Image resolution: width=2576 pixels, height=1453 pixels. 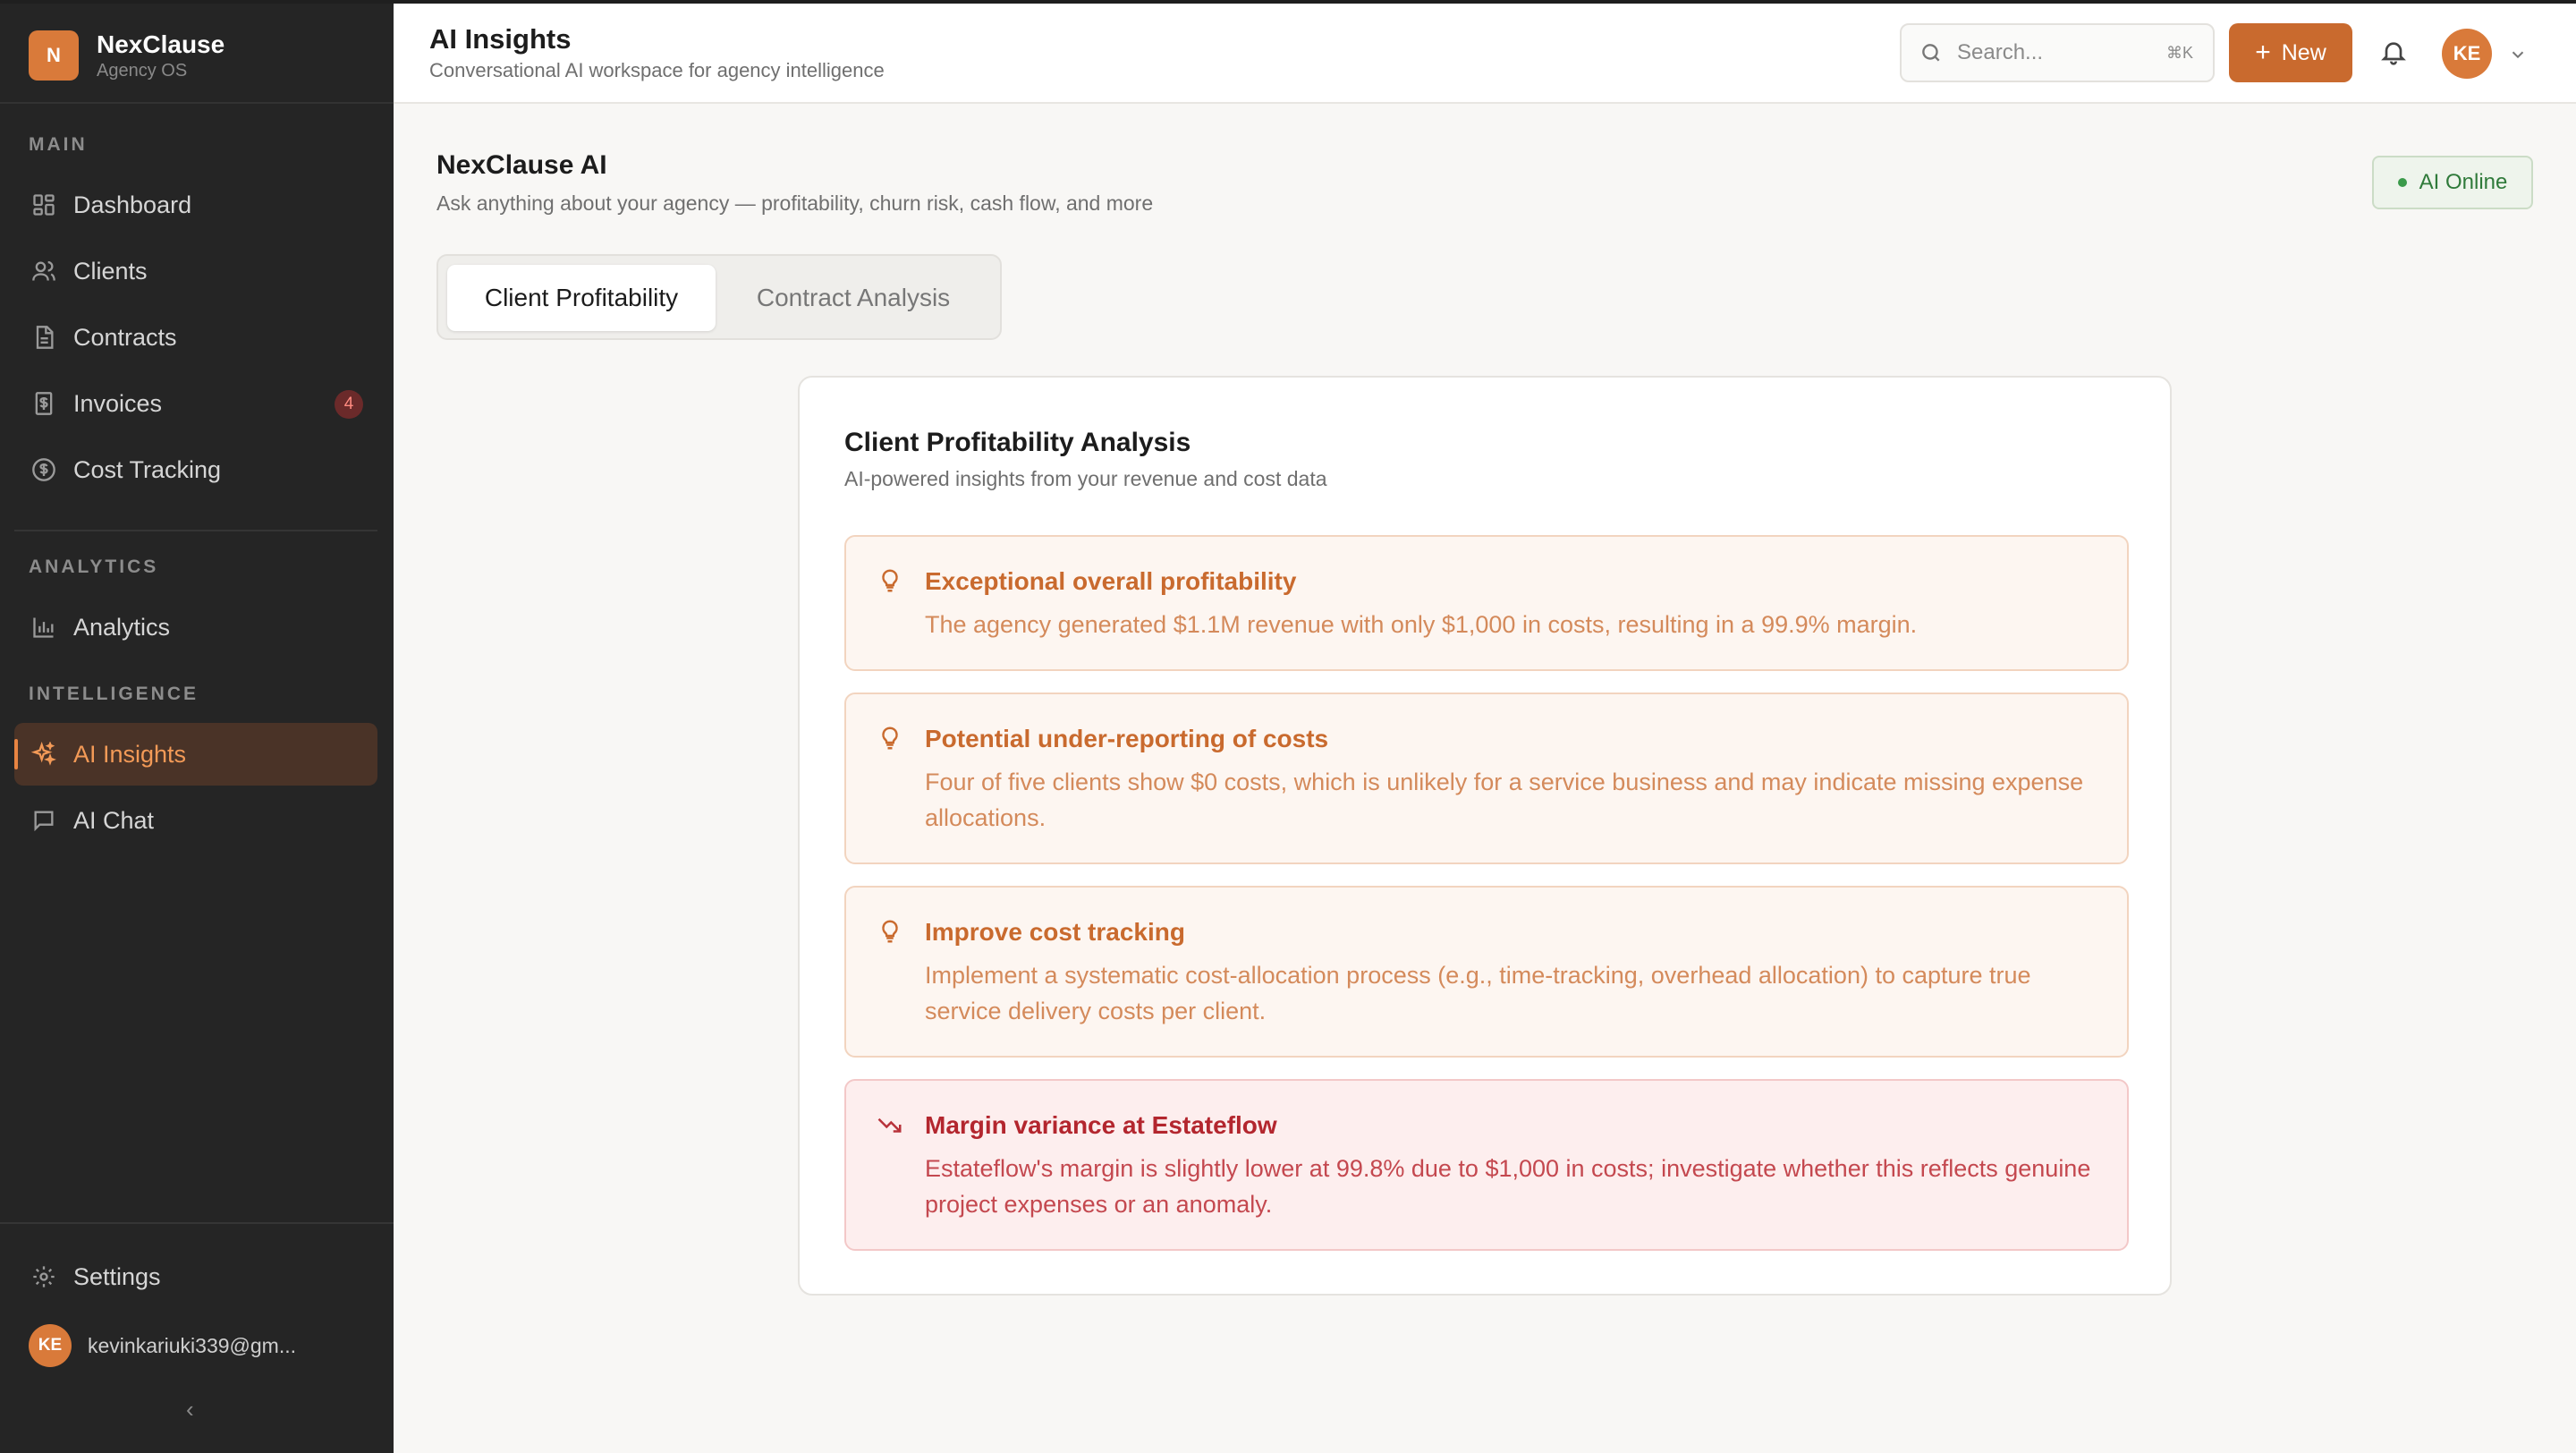 What do you see at coordinates (2463, 182) in the screenshot?
I see `status-label: AI Online` at bounding box center [2463, 182].